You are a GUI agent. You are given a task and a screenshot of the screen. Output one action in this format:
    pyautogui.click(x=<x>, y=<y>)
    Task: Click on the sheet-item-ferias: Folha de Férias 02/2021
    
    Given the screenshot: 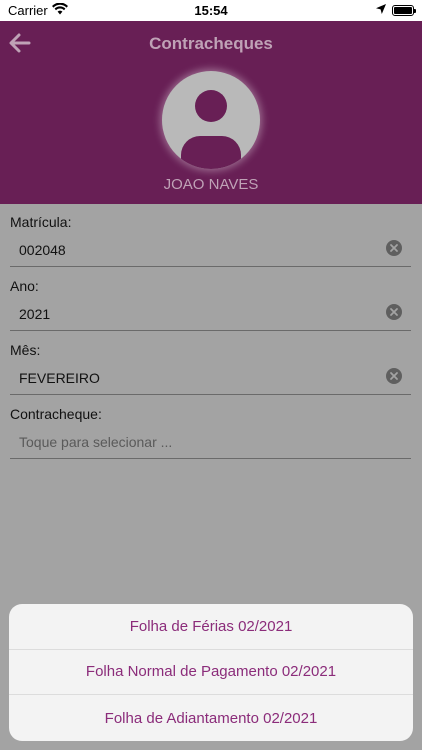 What is the action you would take?
    pyautogui.click(x=211, y=627)
    